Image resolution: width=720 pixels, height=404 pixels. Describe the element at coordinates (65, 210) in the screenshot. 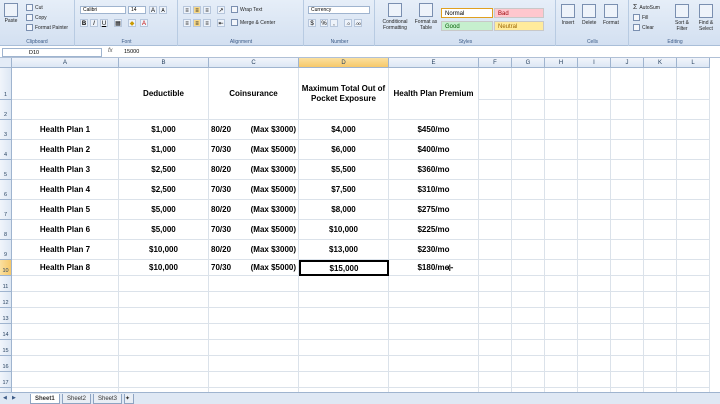

I see `plan-name-cell: Health Plan 5` at that location.